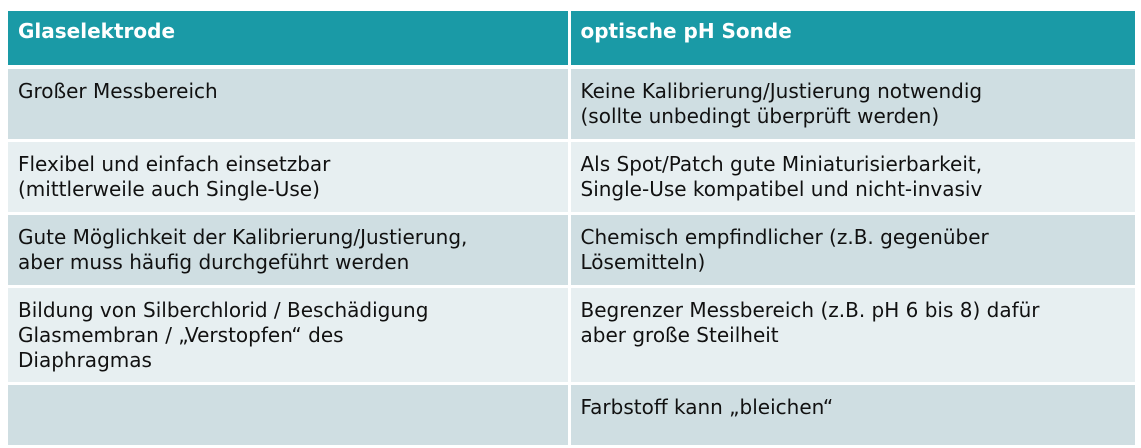  Describe the element at coordinates (289, 415) in the screenshot. I see `table-cell-empty` at that location.